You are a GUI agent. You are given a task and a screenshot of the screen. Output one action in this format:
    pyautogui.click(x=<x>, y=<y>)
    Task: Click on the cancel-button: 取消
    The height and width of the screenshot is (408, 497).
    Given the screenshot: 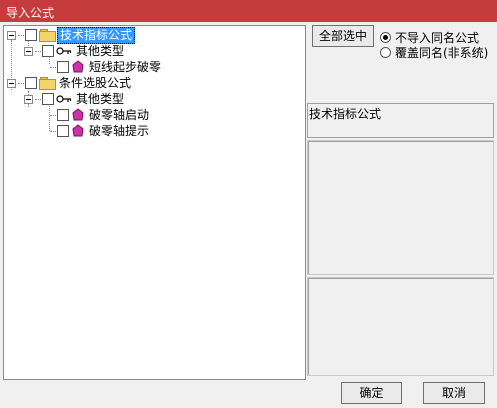 What is the action you would take?
    pyautogui.click(x=454, y=393)
    